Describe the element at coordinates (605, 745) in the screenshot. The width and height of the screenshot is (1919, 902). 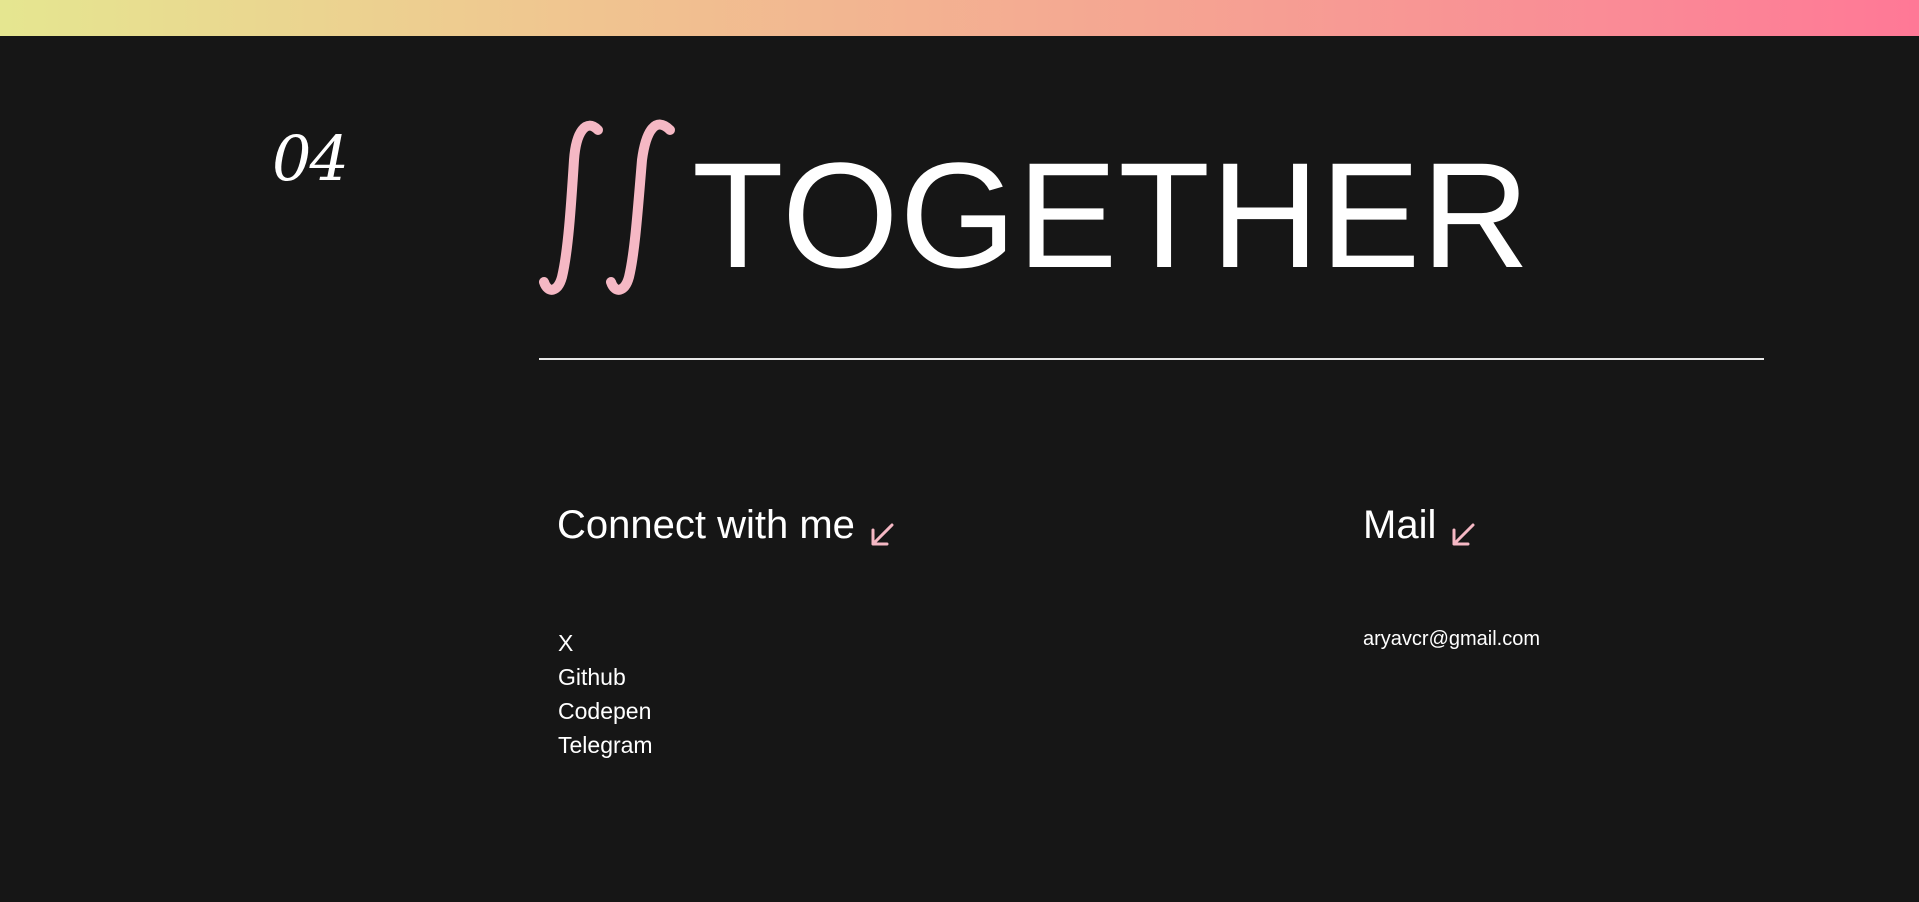
I see `link-telegram: Telegram` at that location.